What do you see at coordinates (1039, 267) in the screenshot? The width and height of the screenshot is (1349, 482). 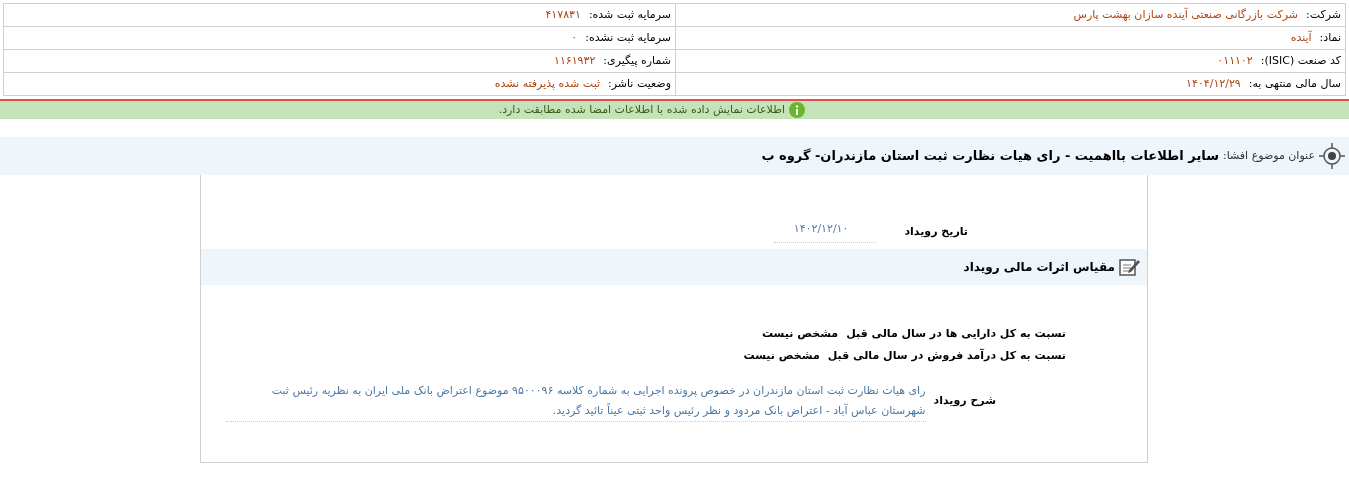 I see `section-title: مقیاس اثرات مالی رویداد` at bounding box center [1039, 267].